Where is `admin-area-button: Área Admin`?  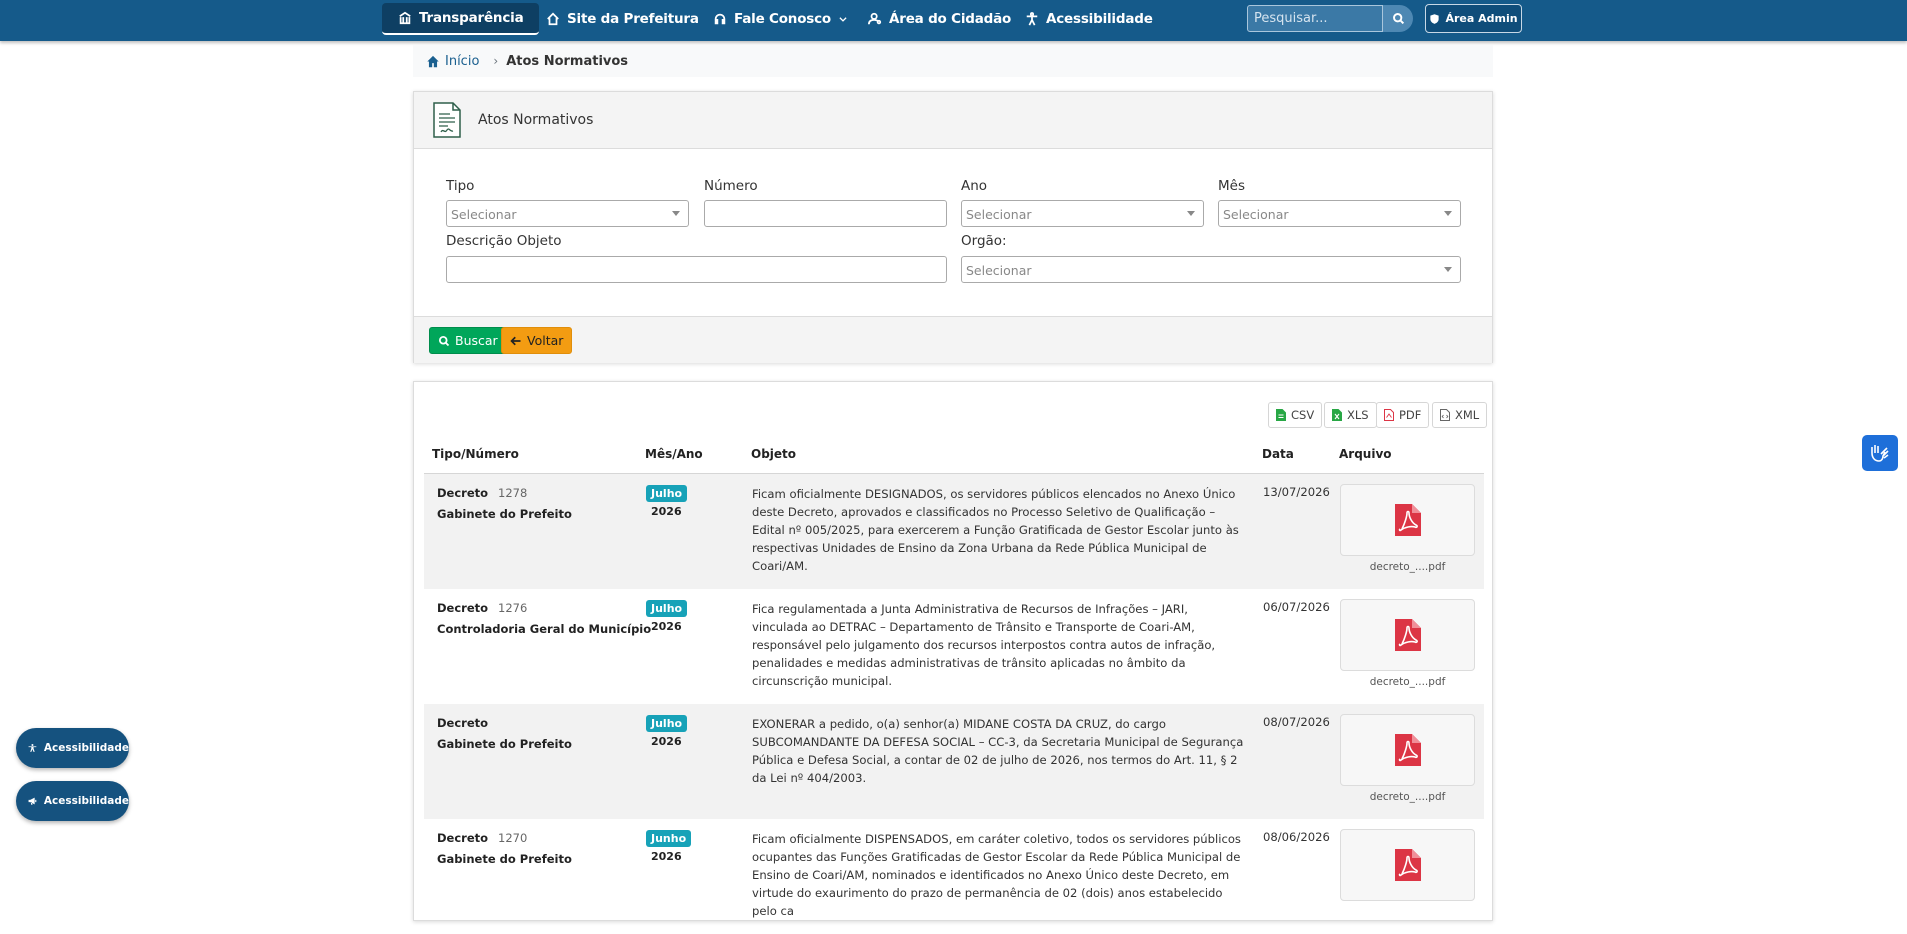
admin-area-button: Área Admin is located at coordinates (1473, 18).